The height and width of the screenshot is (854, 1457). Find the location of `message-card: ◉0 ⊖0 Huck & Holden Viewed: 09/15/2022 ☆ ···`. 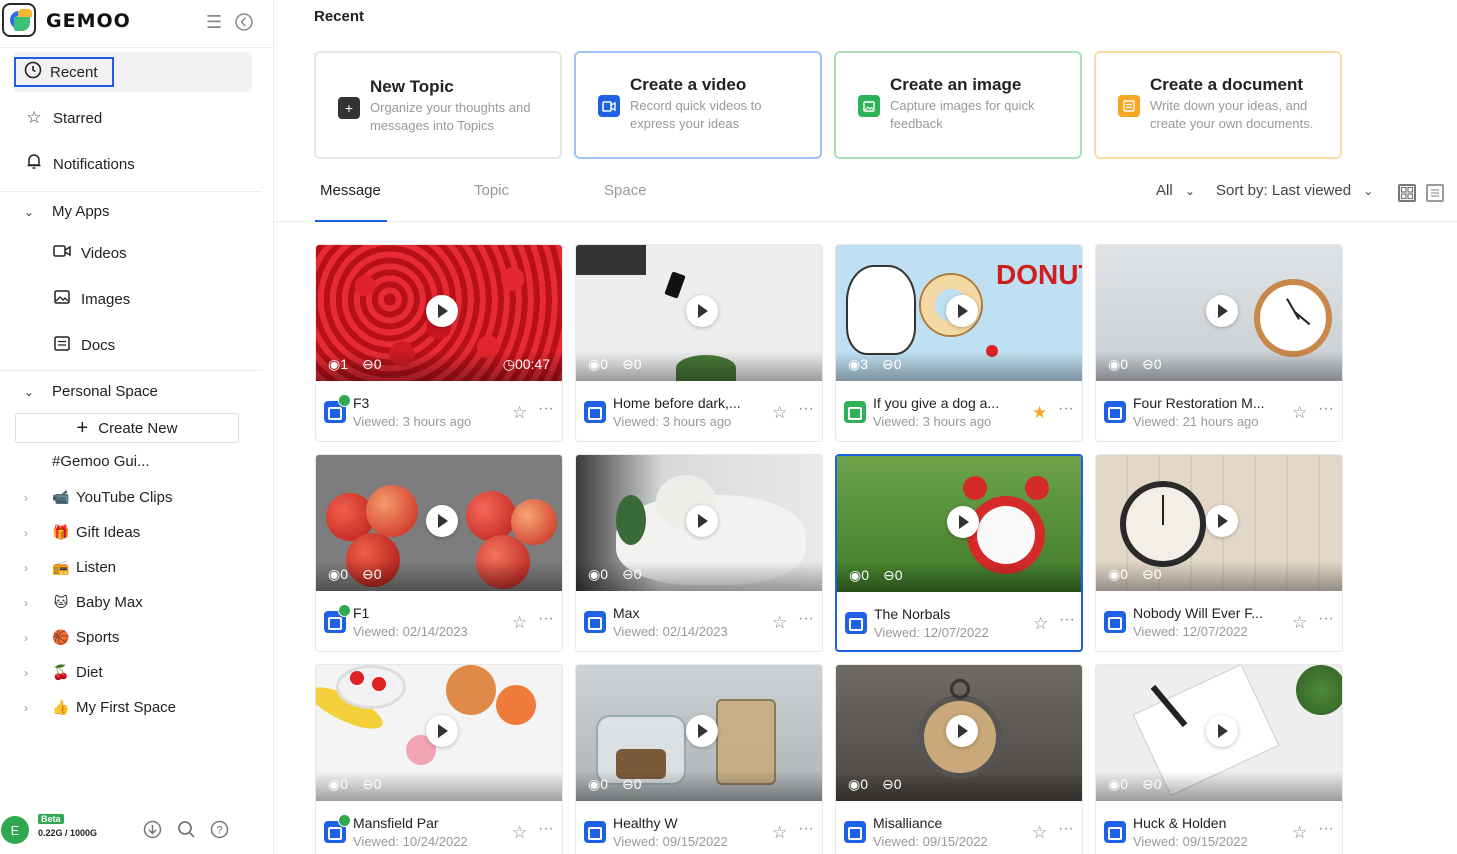

message-card: ◉0 ⊖0 Huck & Holden Viewed: 09/15/2022 ☆ ··· is located at coordinates (1219, 759).